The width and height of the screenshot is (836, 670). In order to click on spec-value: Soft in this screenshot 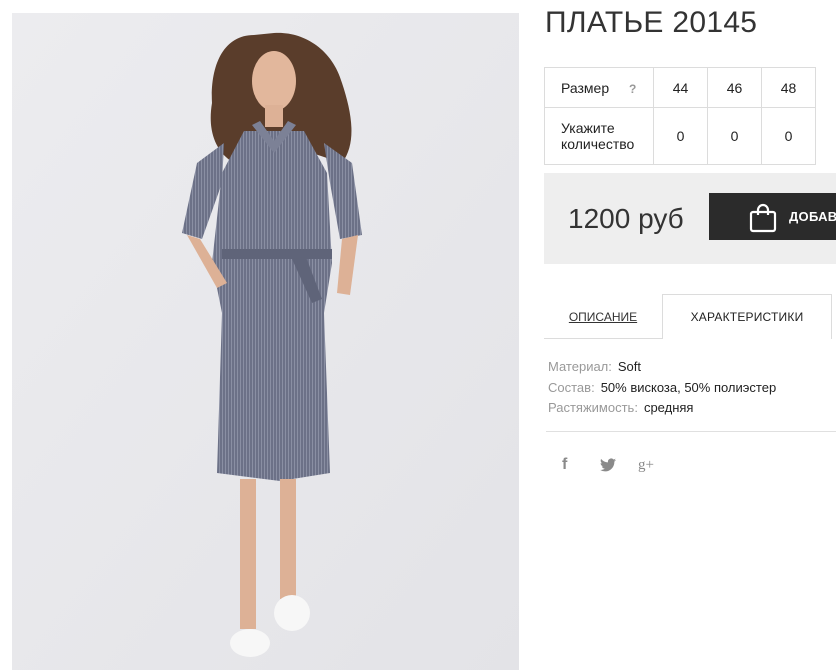, I will do `click(629, 366)`.